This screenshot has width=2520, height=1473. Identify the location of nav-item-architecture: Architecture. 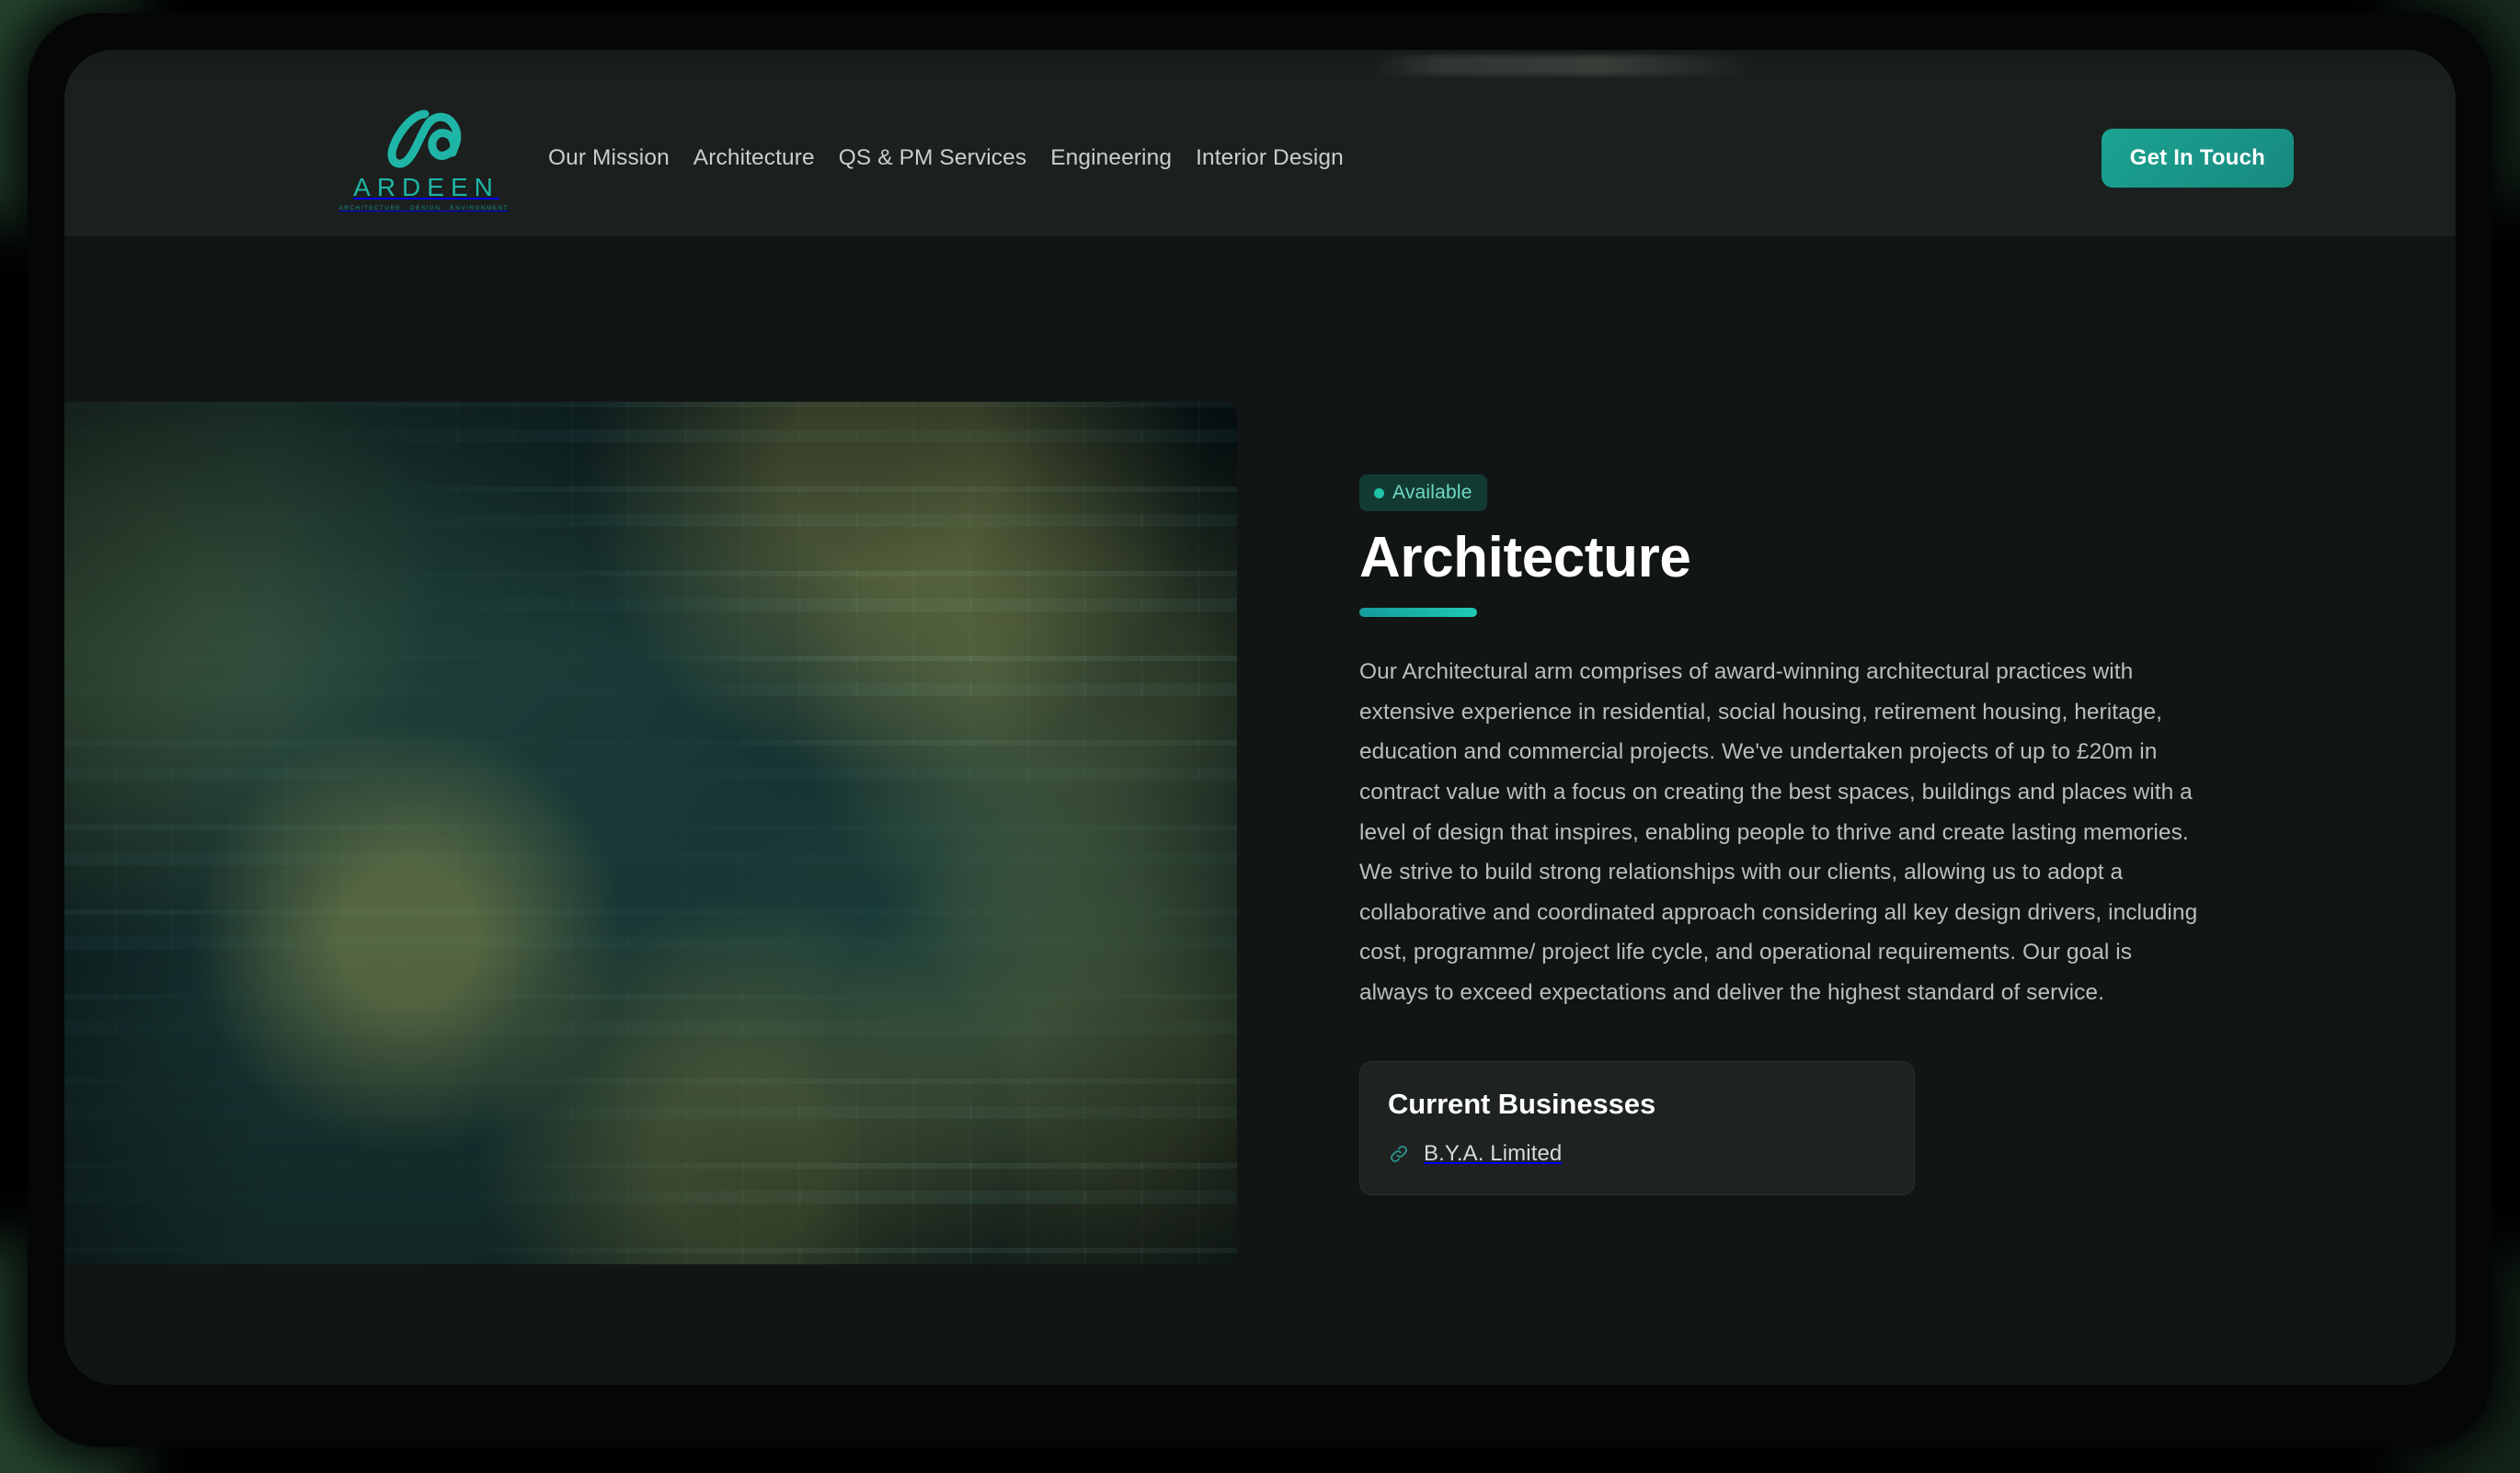
(754, 158).